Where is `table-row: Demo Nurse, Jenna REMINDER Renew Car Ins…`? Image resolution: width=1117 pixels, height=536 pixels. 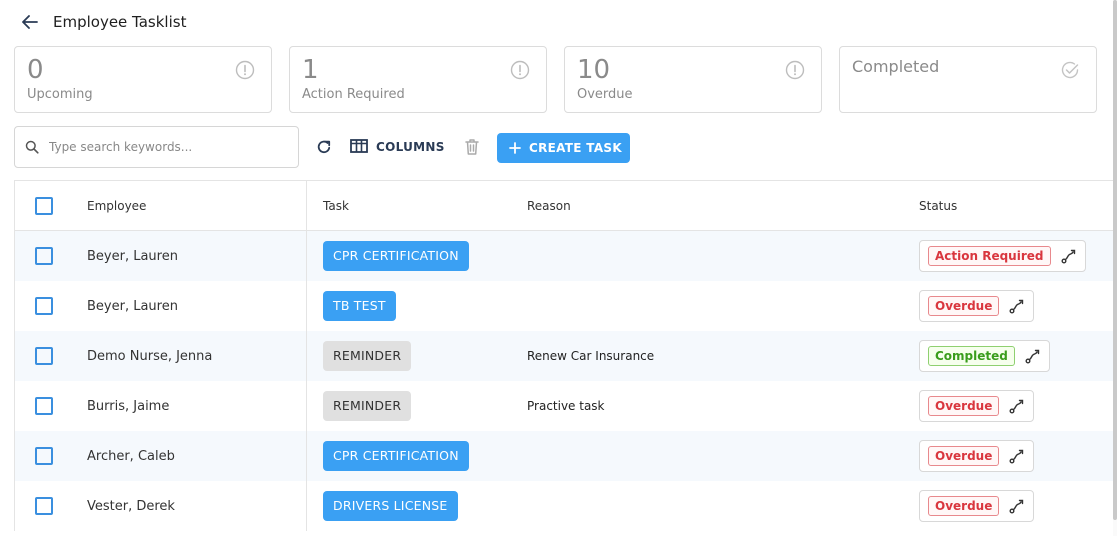
table-row: Demo Nurse, Jenna REMINDER Renew Car Ins… is located at coordinates (564, 356).